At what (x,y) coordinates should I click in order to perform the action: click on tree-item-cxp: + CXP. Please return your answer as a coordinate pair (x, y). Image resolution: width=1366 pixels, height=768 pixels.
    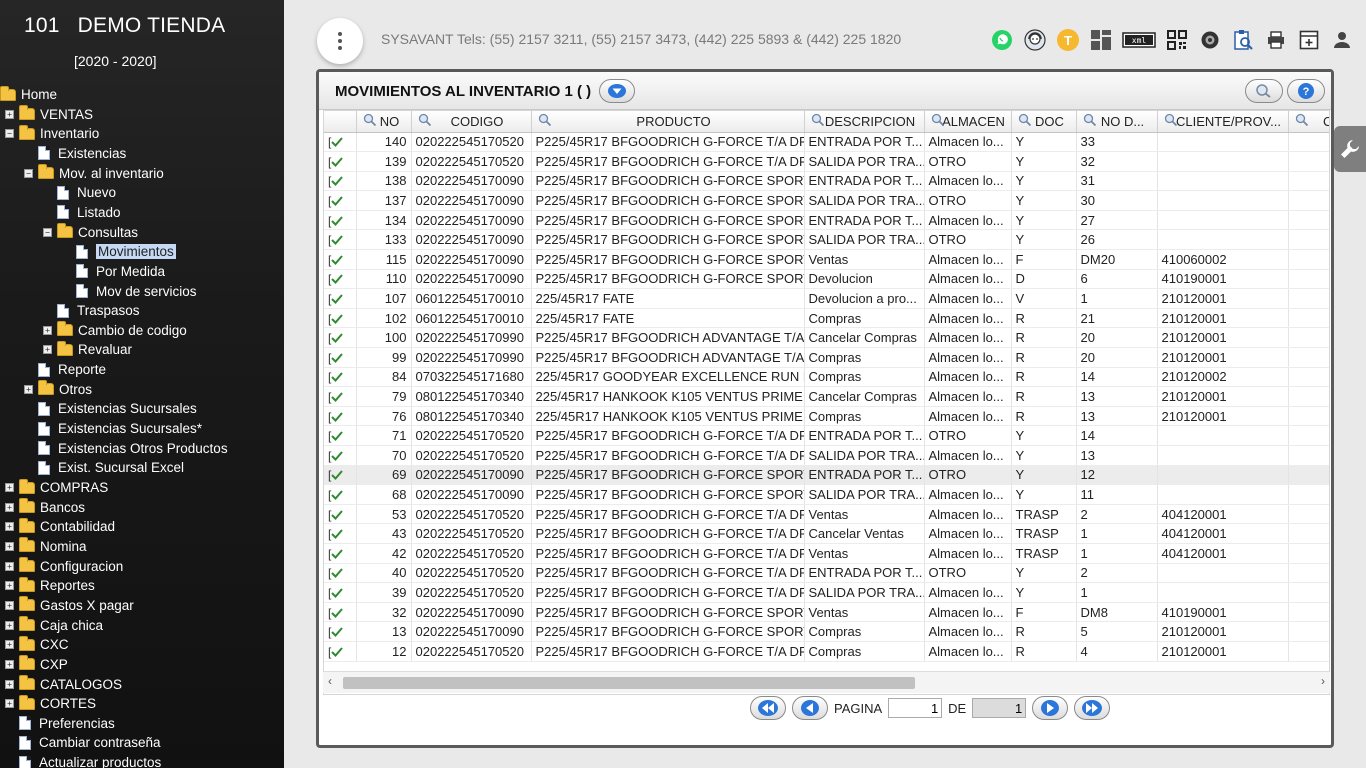
    Looking at the image, I should click on (36, 664).